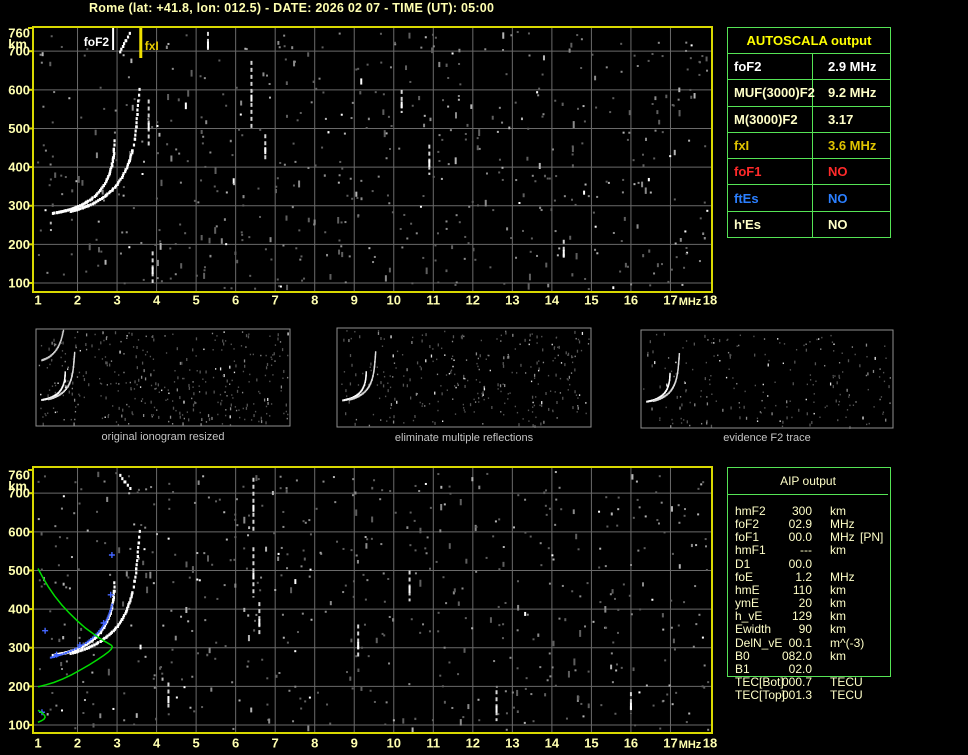  What do you see at coordinates (872, 537) in the screenshot?
I see `aip-note: [PN]` at bounding box center [872, 537].